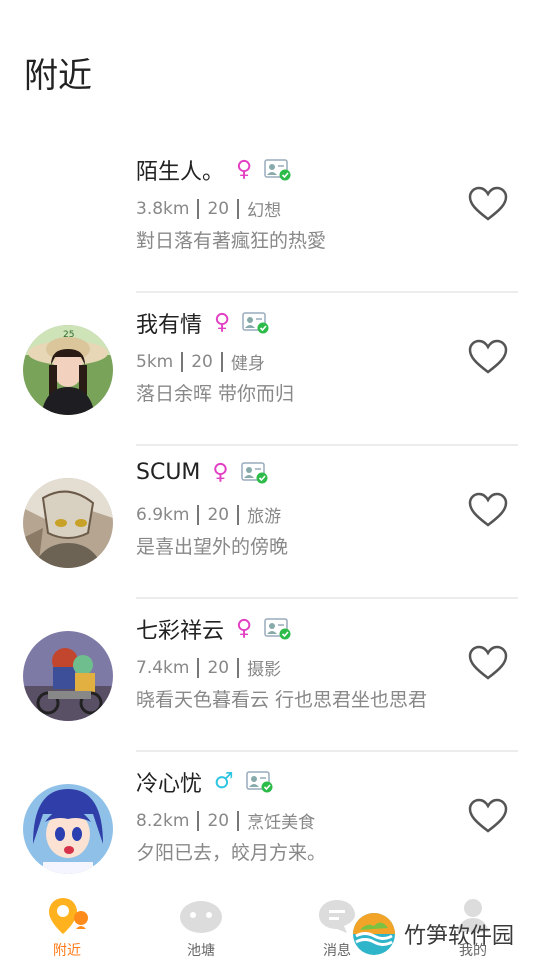  Describe the element at coordinates (337, 916) in the screenshot. I see `message-icon` at that location.